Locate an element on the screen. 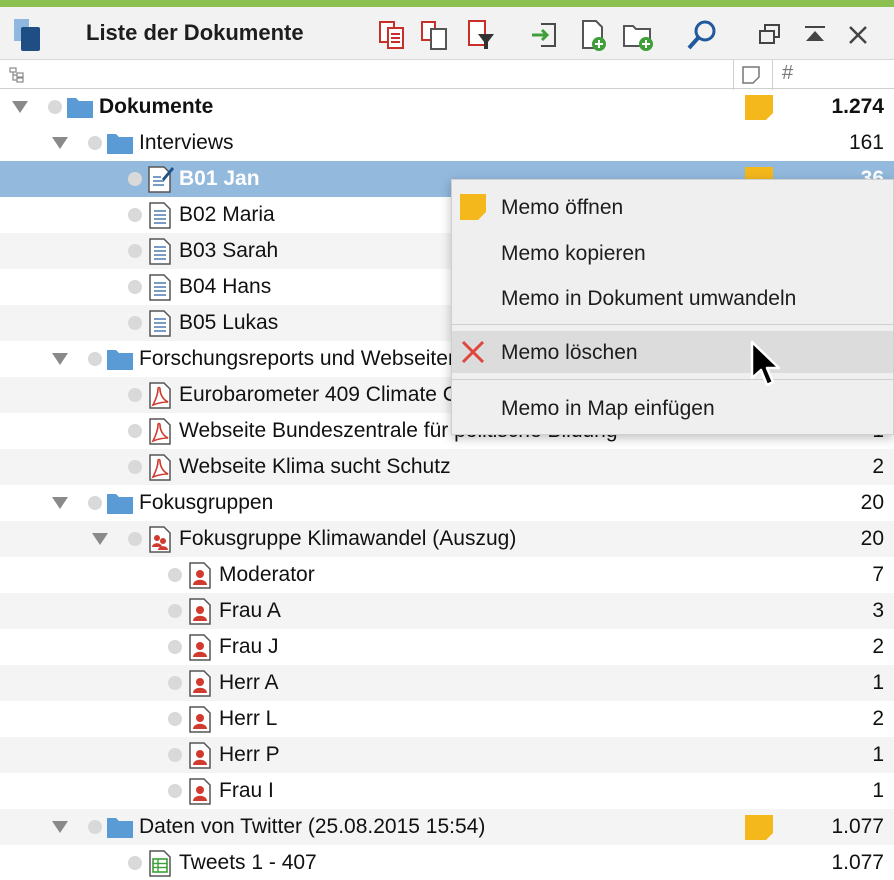  folder-icon is located at coordinates (120, 360).